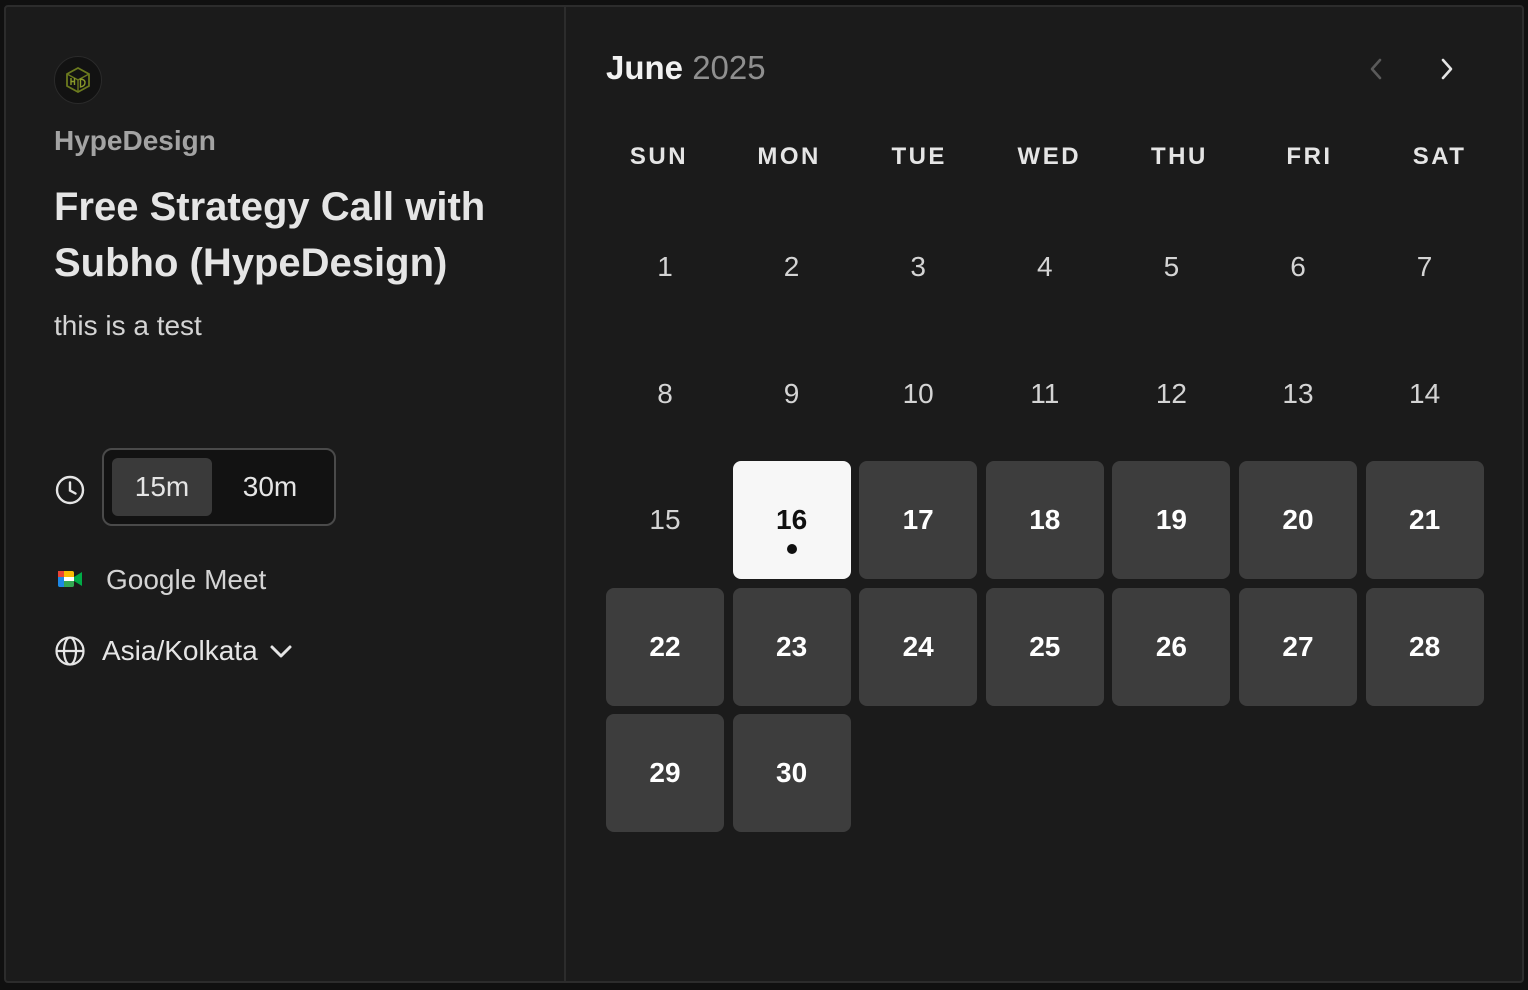 This screenshot has width=1528, height=990. I want to click on weekday-wed: WED, so click(1049, 156).